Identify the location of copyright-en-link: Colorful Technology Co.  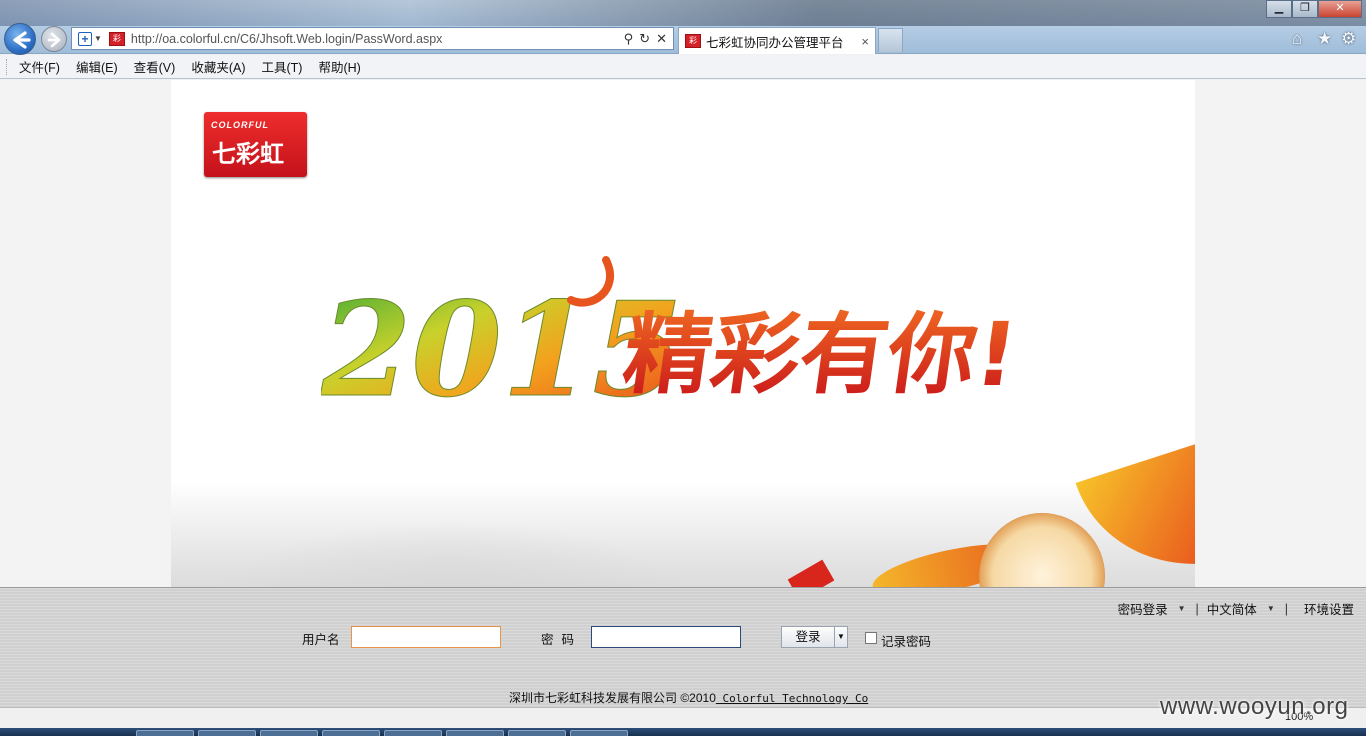
(792, 698).